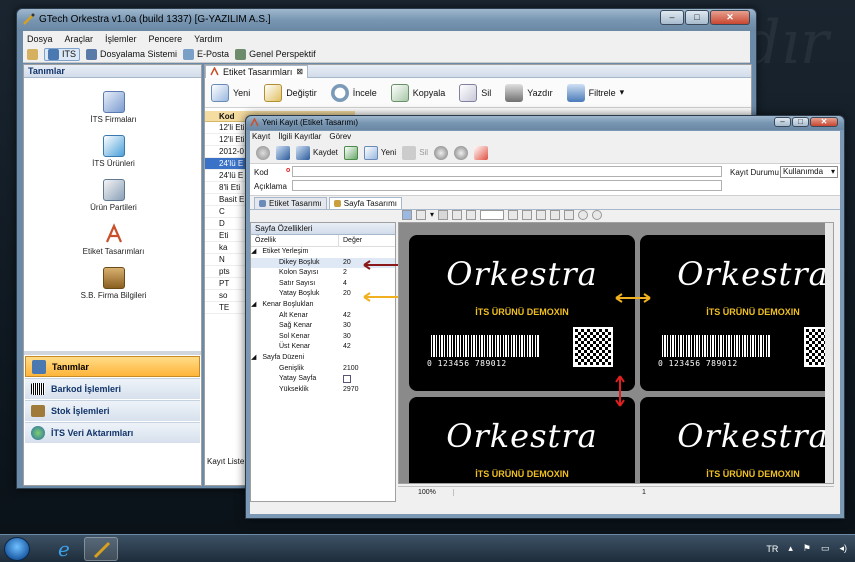 This screenshot has height=562, width=855. What do you see at coordinates (283, 152) in the screenshot?
I see `save-icon` at bounding box center [283, 152].